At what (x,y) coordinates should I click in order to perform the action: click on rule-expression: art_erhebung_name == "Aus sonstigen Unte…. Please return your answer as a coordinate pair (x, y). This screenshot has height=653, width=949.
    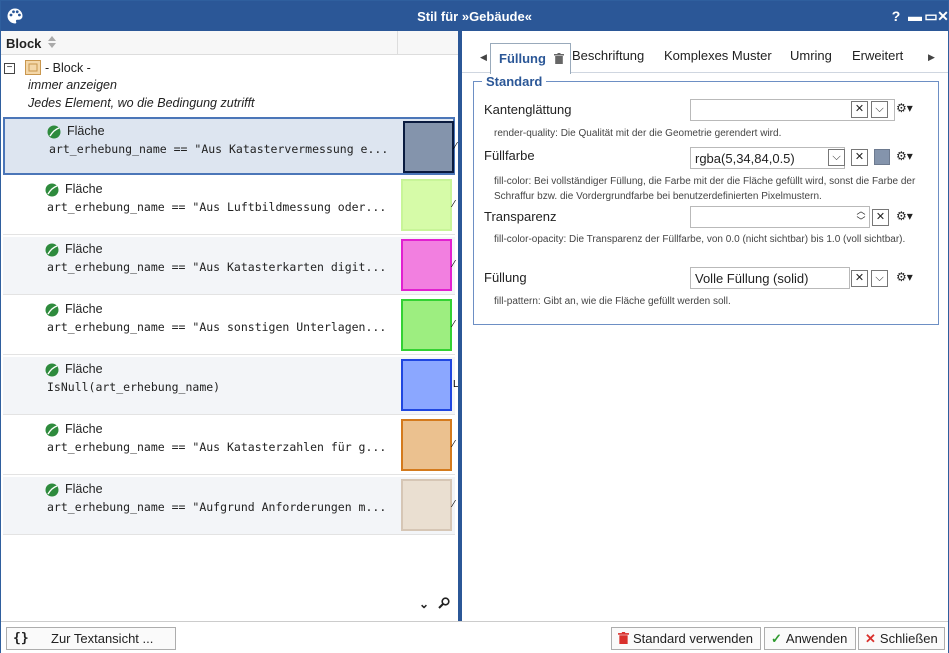
    Looking at the image, I should click on (217, 327).